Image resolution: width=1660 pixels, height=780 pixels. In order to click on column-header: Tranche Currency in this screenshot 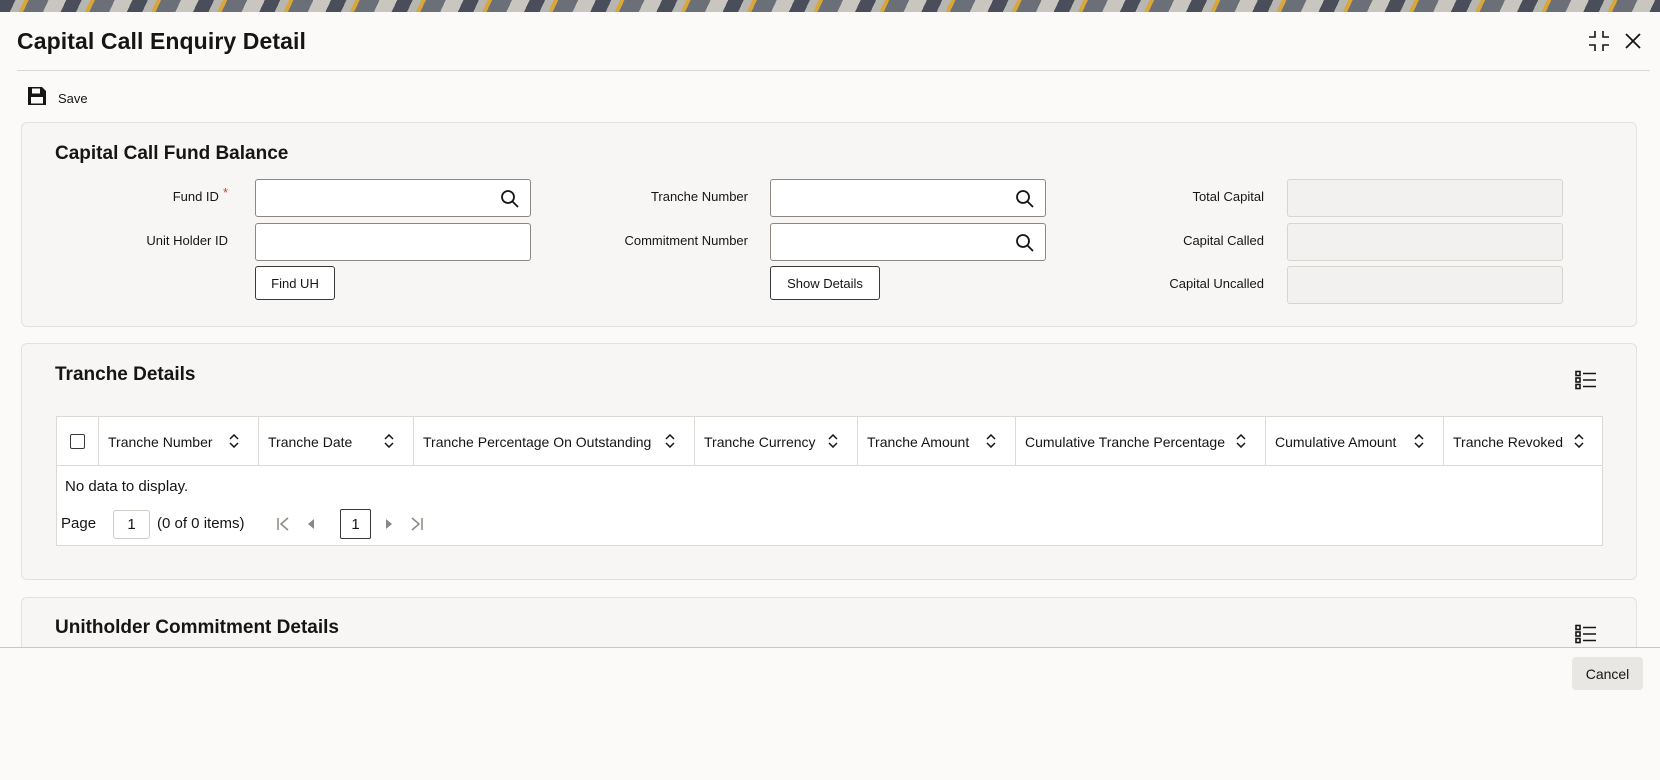, I will do `click(775, 441)`.